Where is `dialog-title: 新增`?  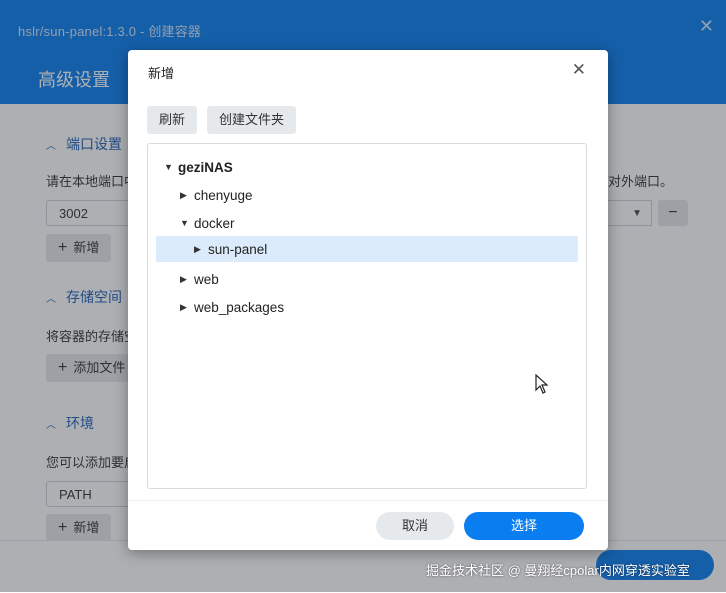 dialog-title: 新增 is located at coordinates (161, 73).